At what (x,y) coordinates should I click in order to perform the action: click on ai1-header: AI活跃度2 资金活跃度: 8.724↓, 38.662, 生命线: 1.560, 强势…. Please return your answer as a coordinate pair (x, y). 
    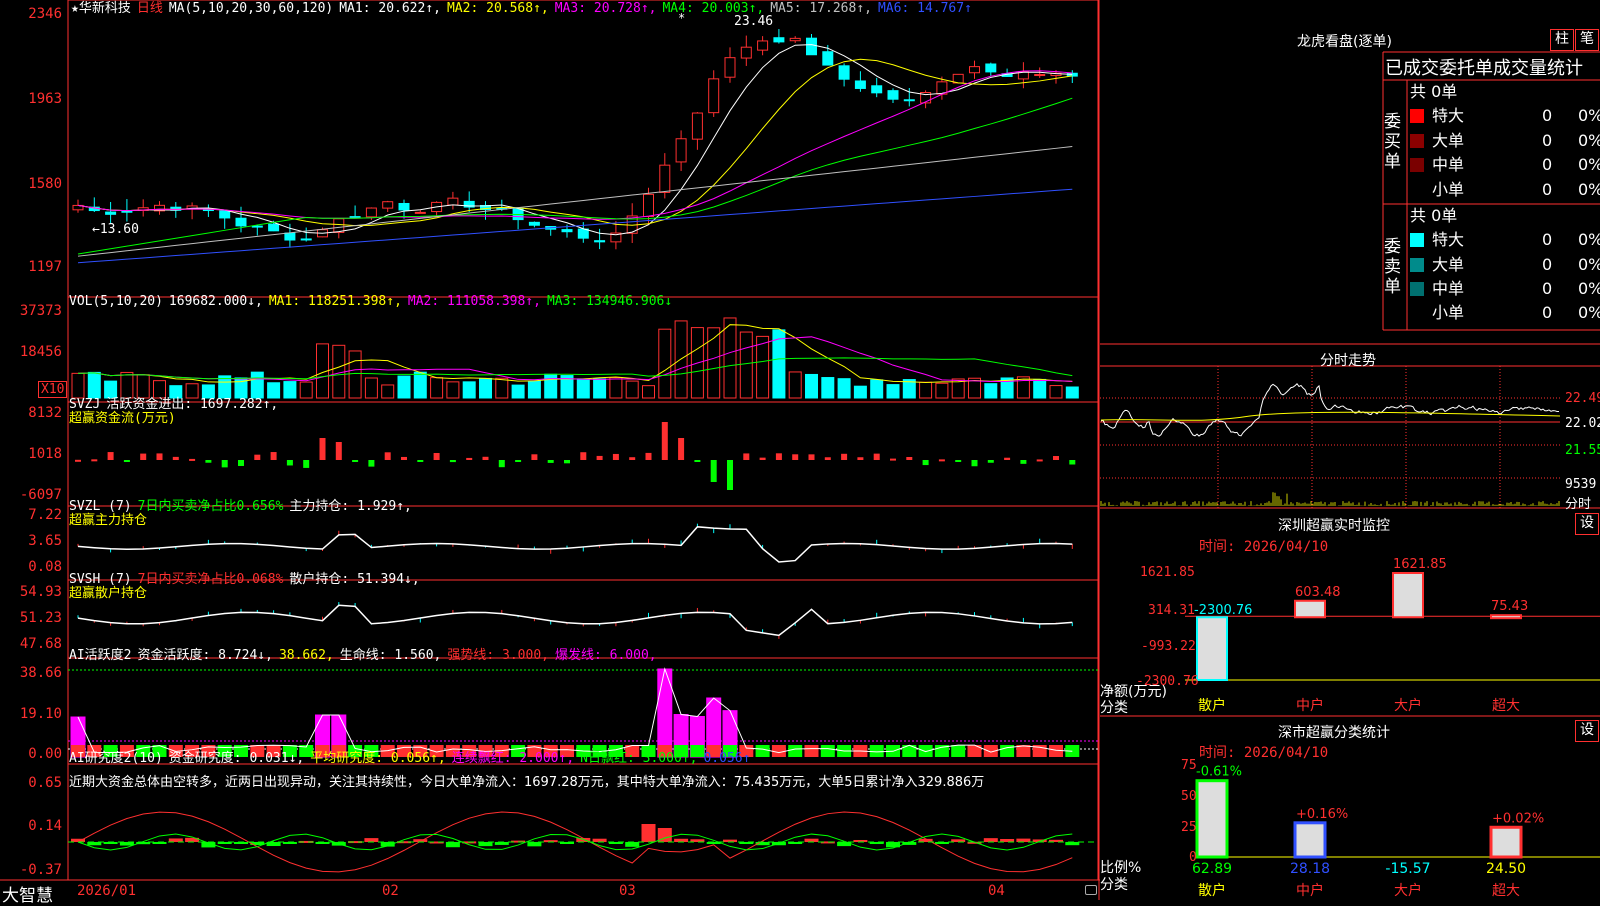
    Looking at the image, I should click on (366, 656).